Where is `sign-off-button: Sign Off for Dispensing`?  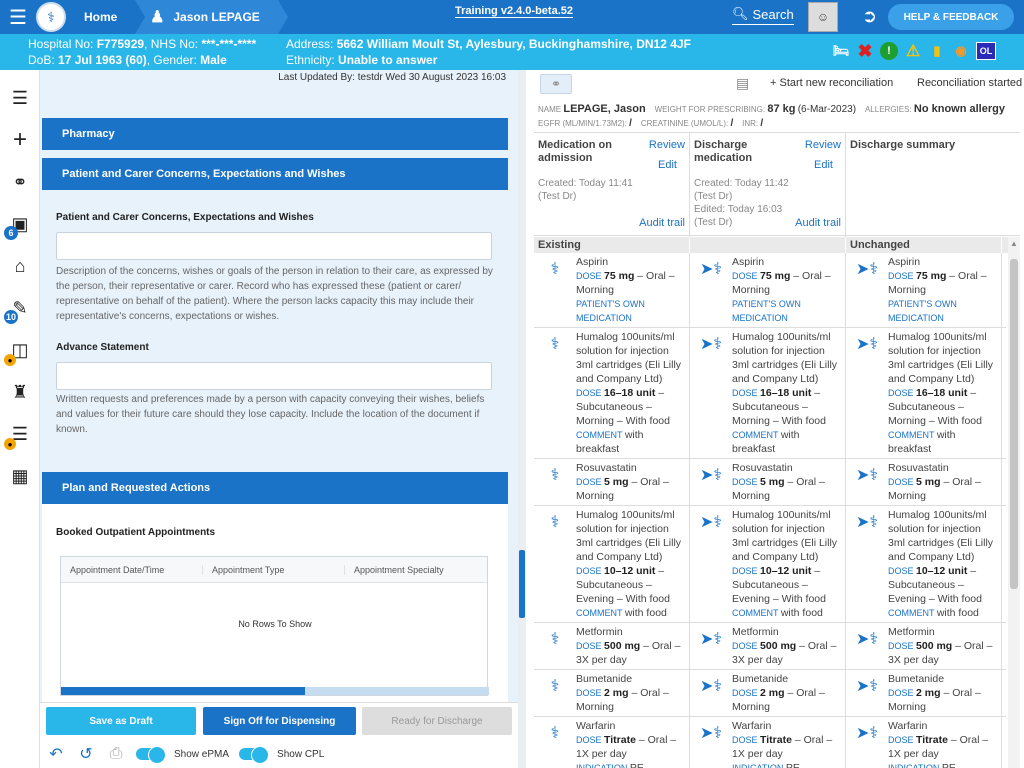 sign-off-button: Sign Off for Dispensing is located at coordinates (279, 721).